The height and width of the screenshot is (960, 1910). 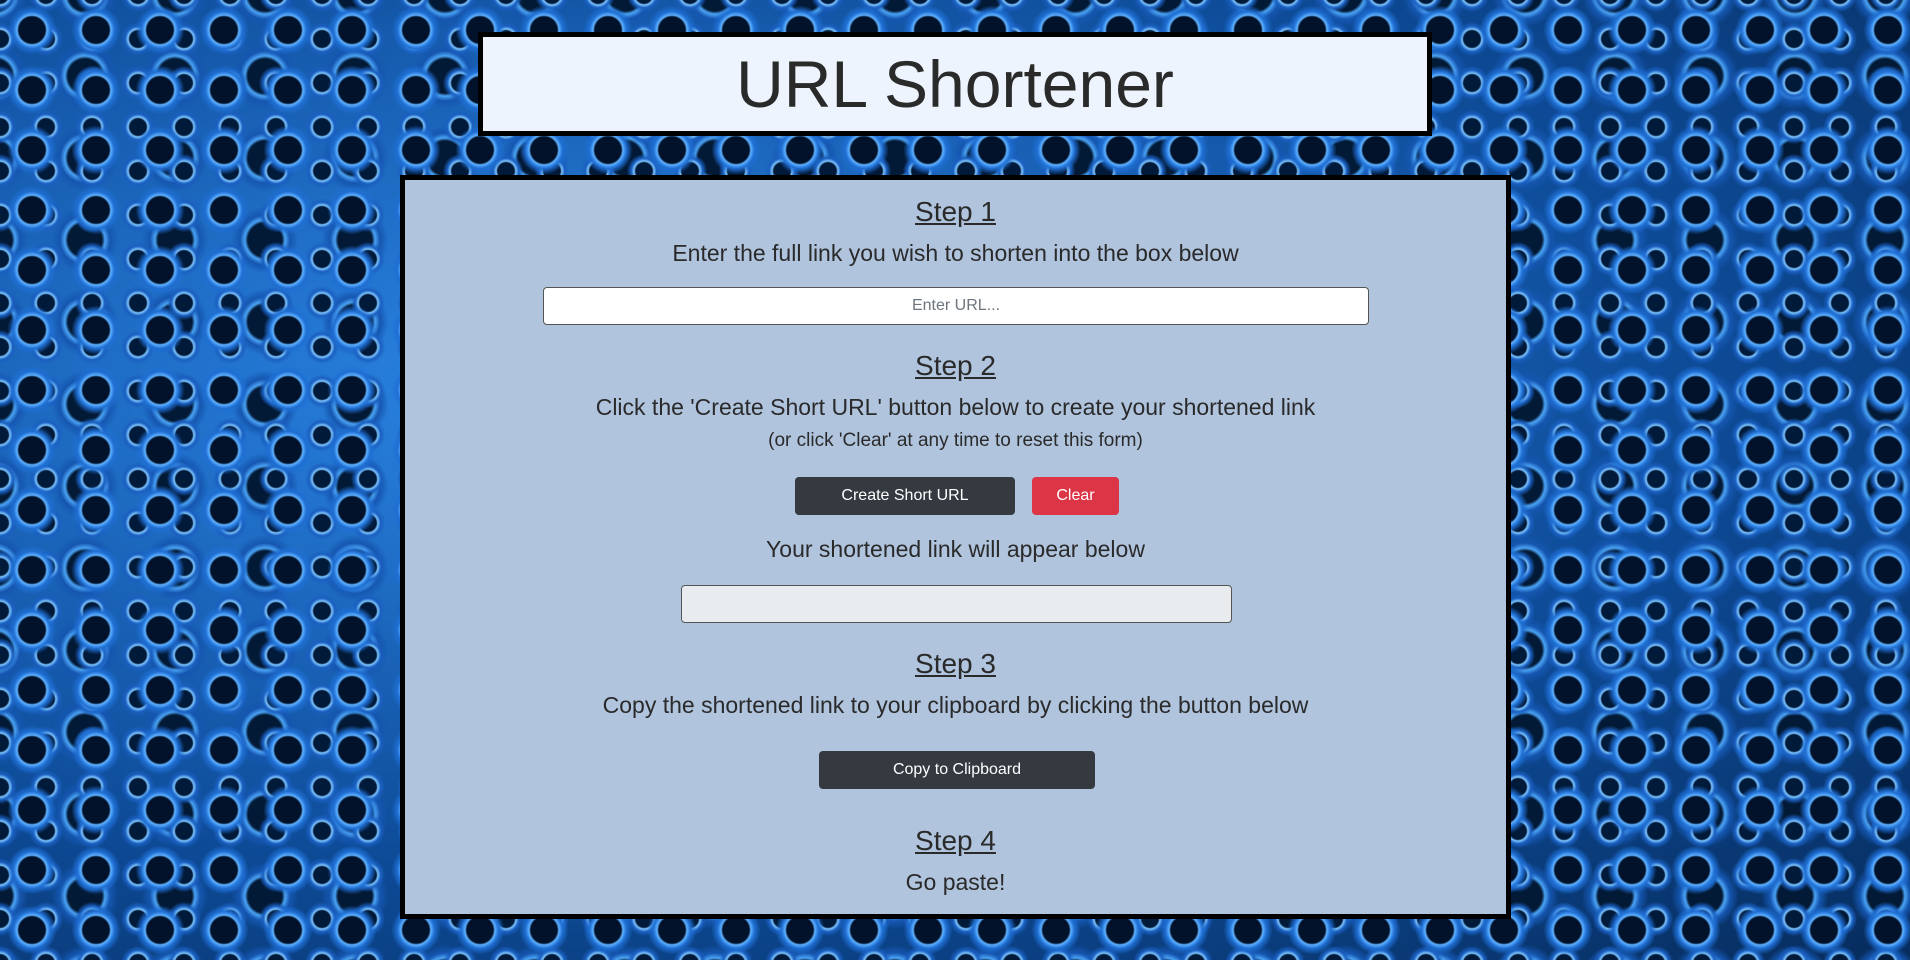 I want to click on result-hint-text: Your shortened link will appear below, so click(x=955, y=549).